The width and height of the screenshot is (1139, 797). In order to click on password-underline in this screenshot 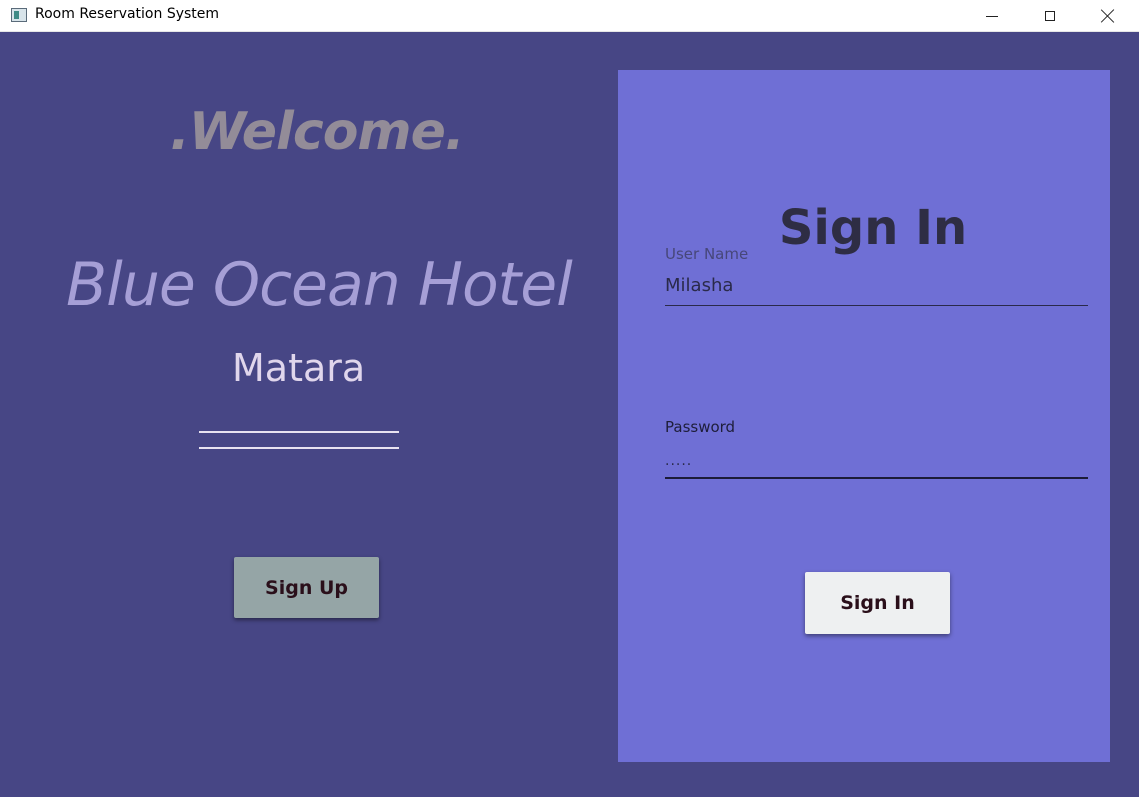, I will do `click(876, 478)`.